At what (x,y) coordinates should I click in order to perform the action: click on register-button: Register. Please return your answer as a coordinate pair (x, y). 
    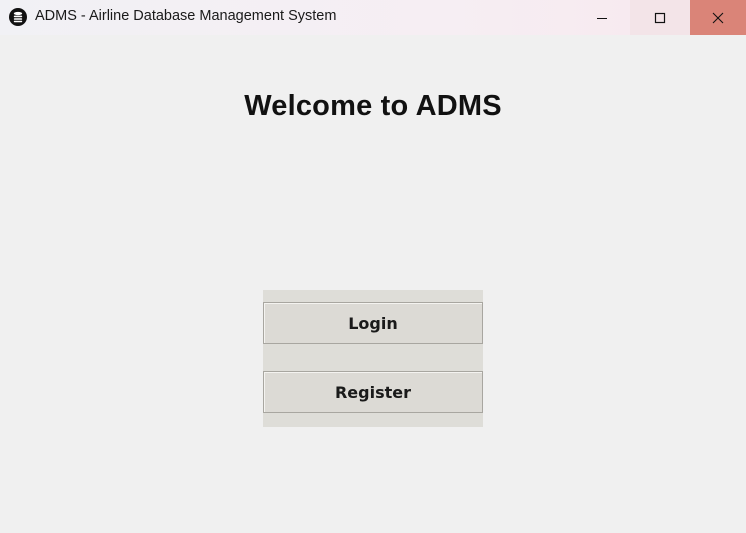
    Looking at the image, I should click on (373, 392).